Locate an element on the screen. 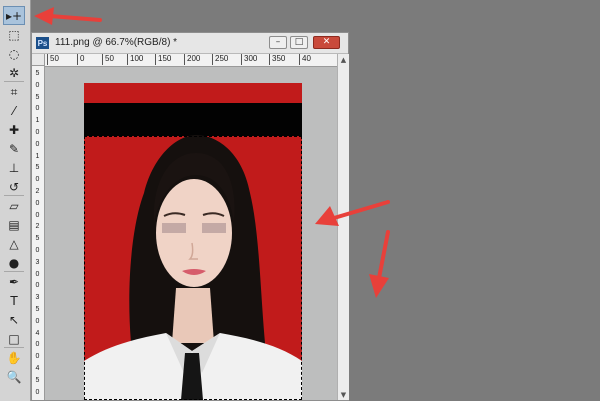  eraser-tool-icon: ▱ is located at coordinates (14, 205).